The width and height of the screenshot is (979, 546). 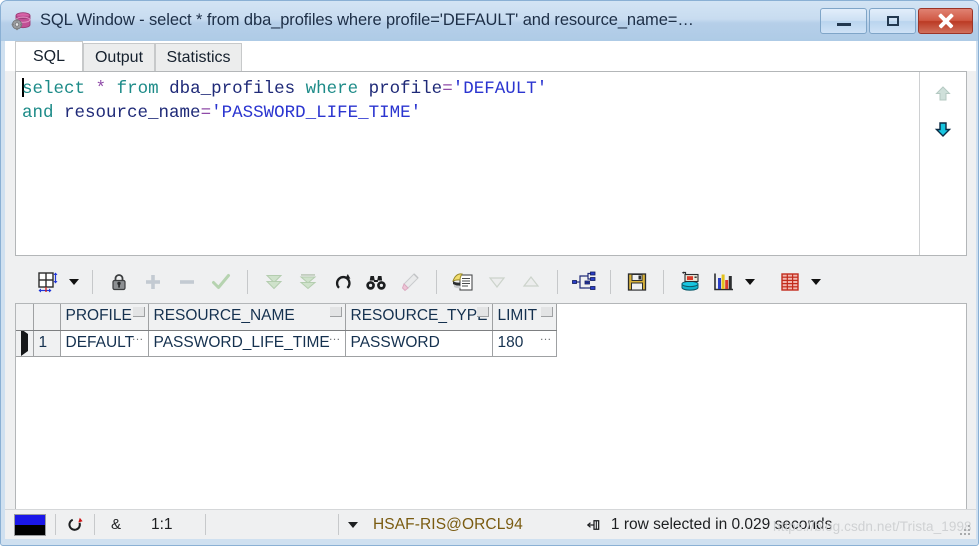 I want to click on result-toolbar, so click(x=491, y=282).